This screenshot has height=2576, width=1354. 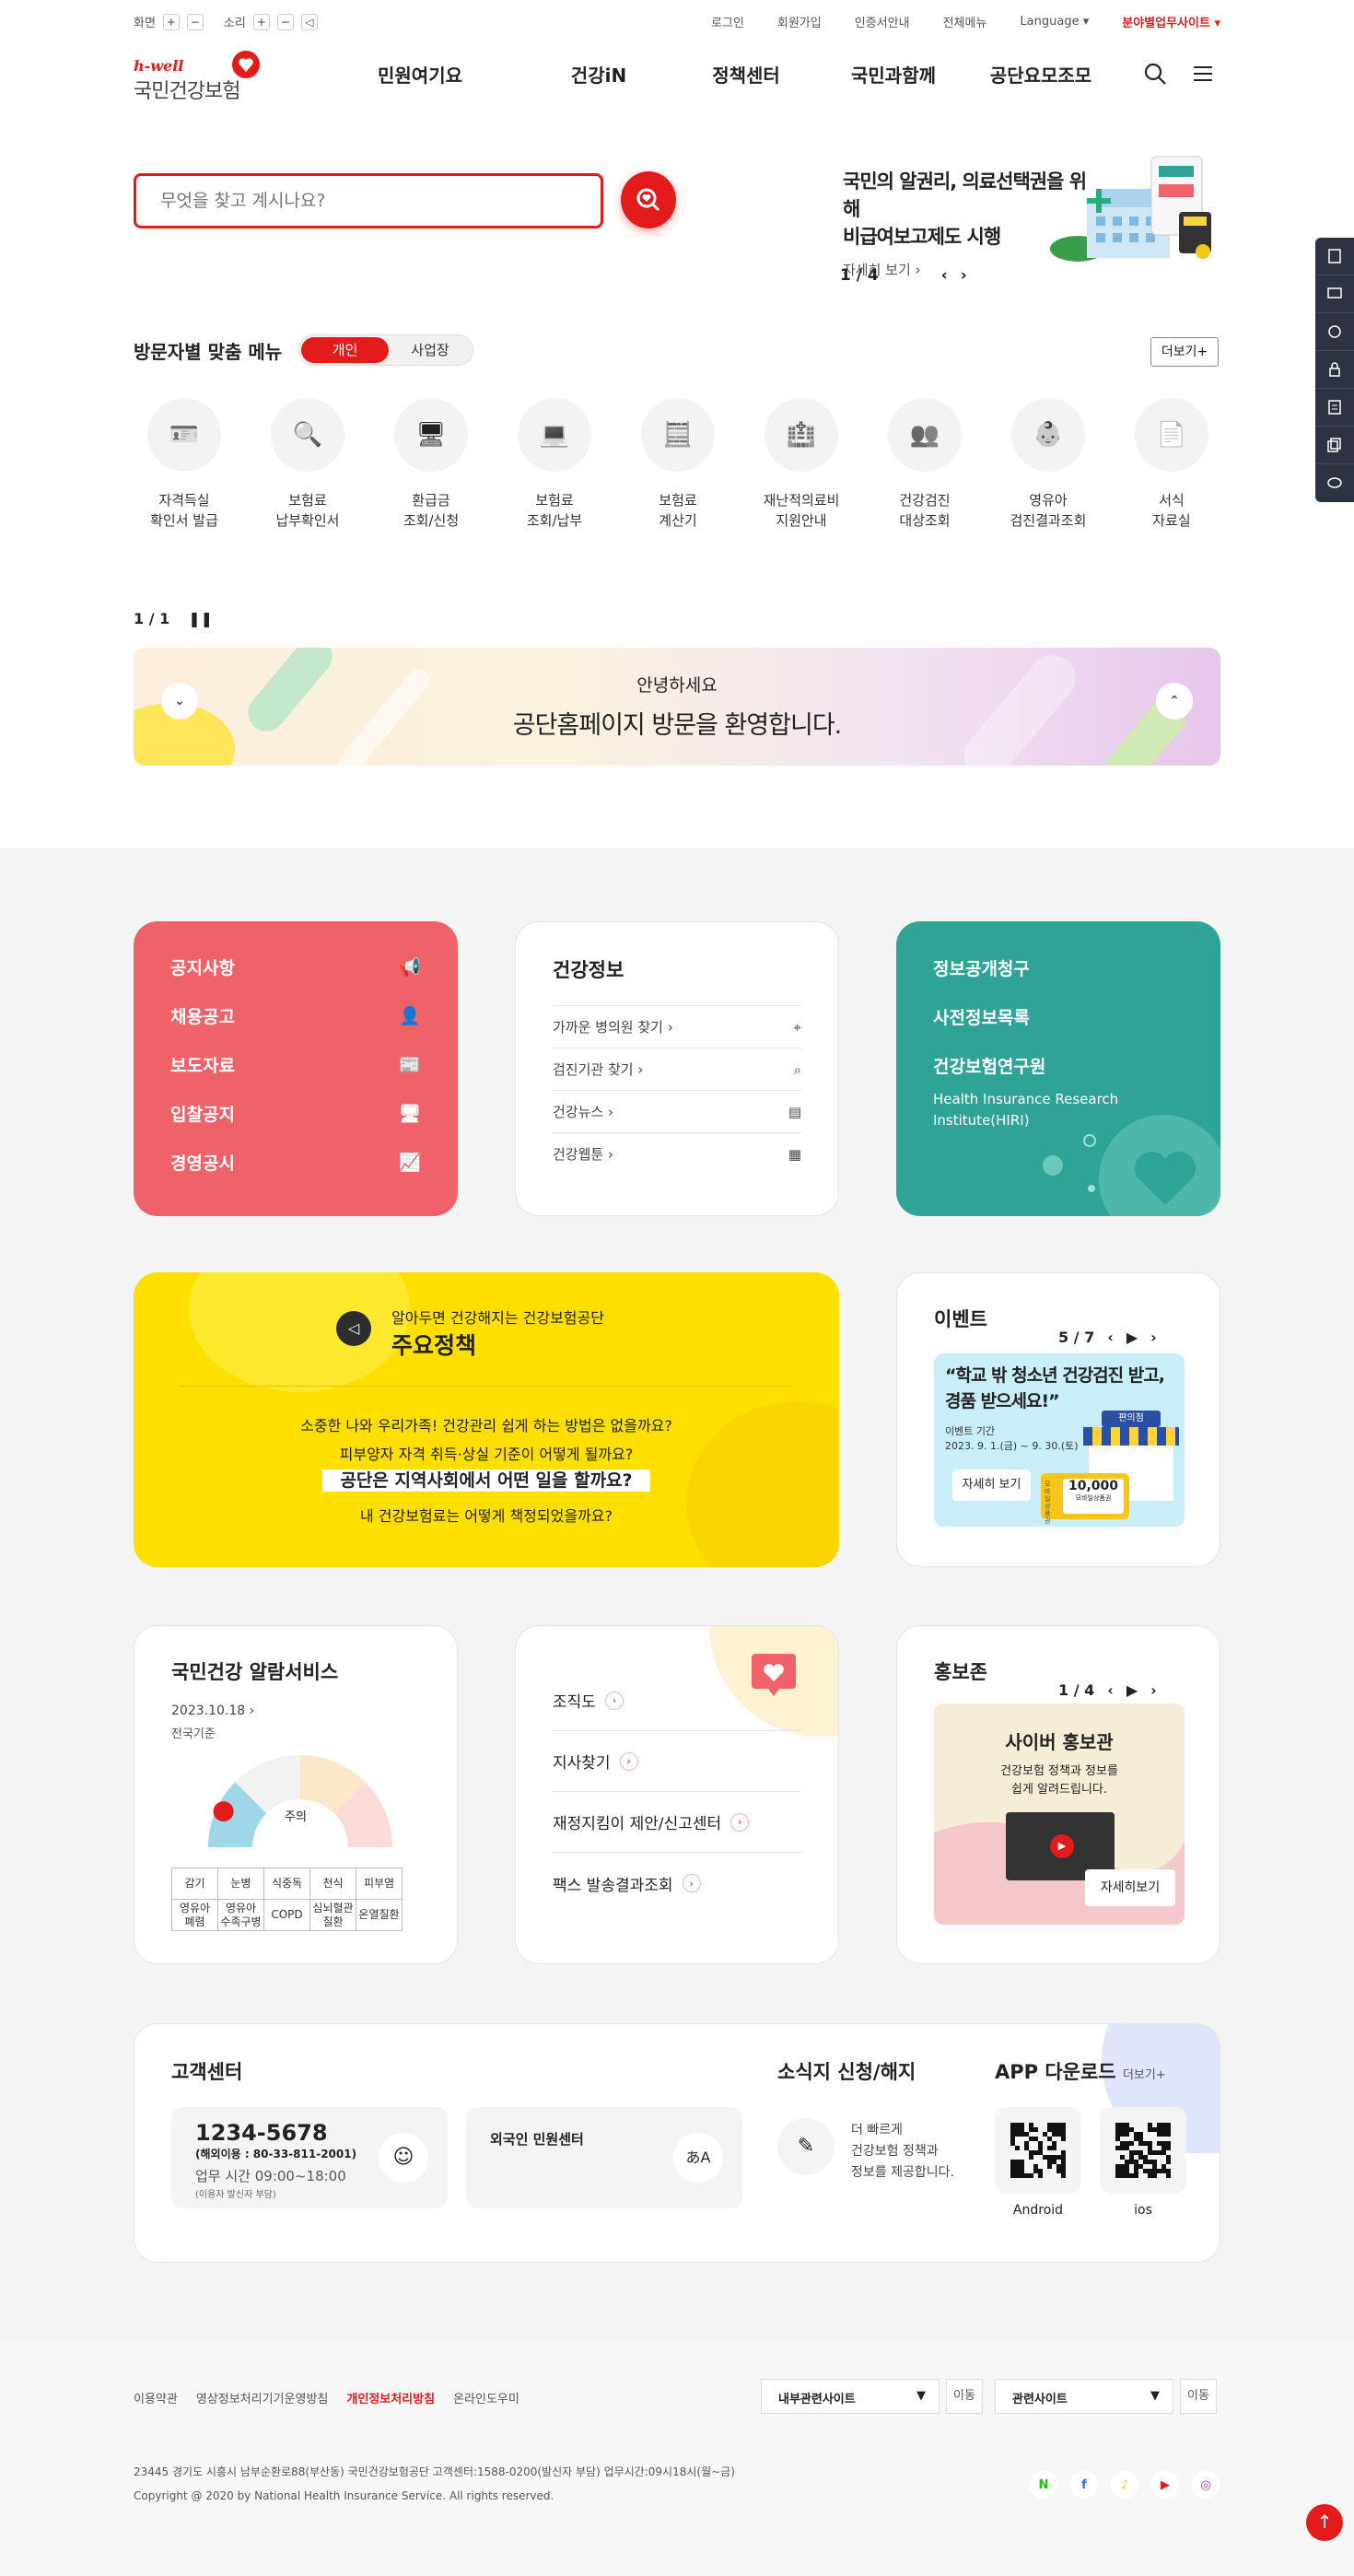 What do you see at coordinates (486, 1480) in the screenshot?
I see `policy-q3: 공단은 지역사회에서 어떤 일을 할까요?` at bounding box center [486, 1480].